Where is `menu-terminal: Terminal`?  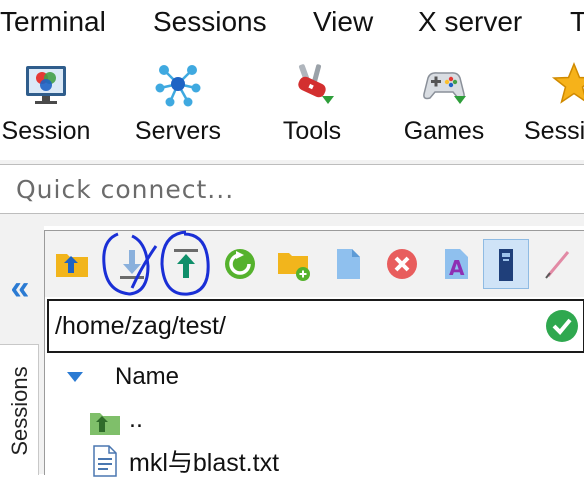
menu-terminal: Terminal is located at coordinates (53, 22).